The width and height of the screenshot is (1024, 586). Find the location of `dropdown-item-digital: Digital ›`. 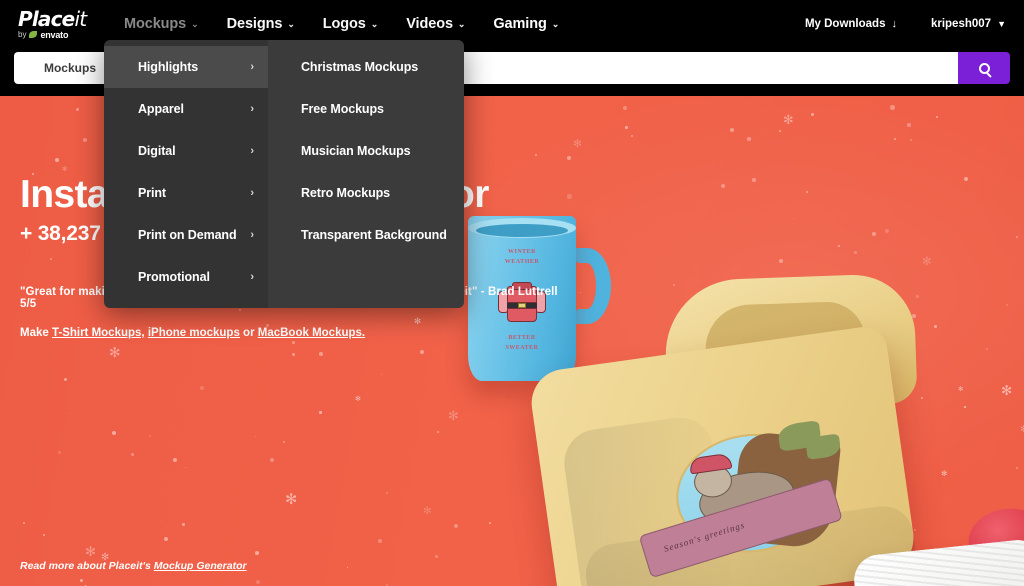

dropdown-item-digital: Digital › is located at coordinates (186, 151).